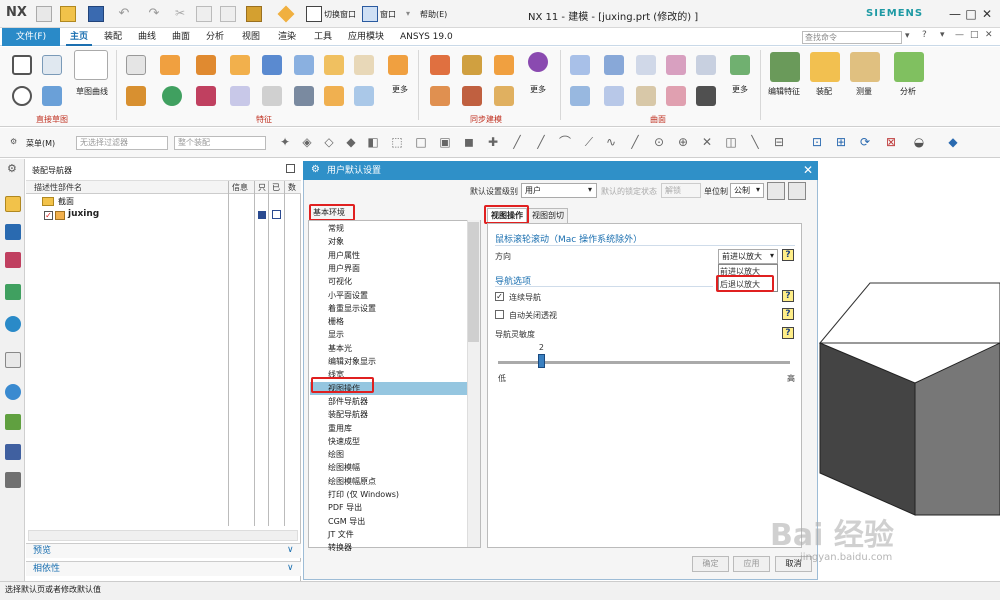  I want to click on sketch-curve-label: 草图曲线, so click(92, 91).